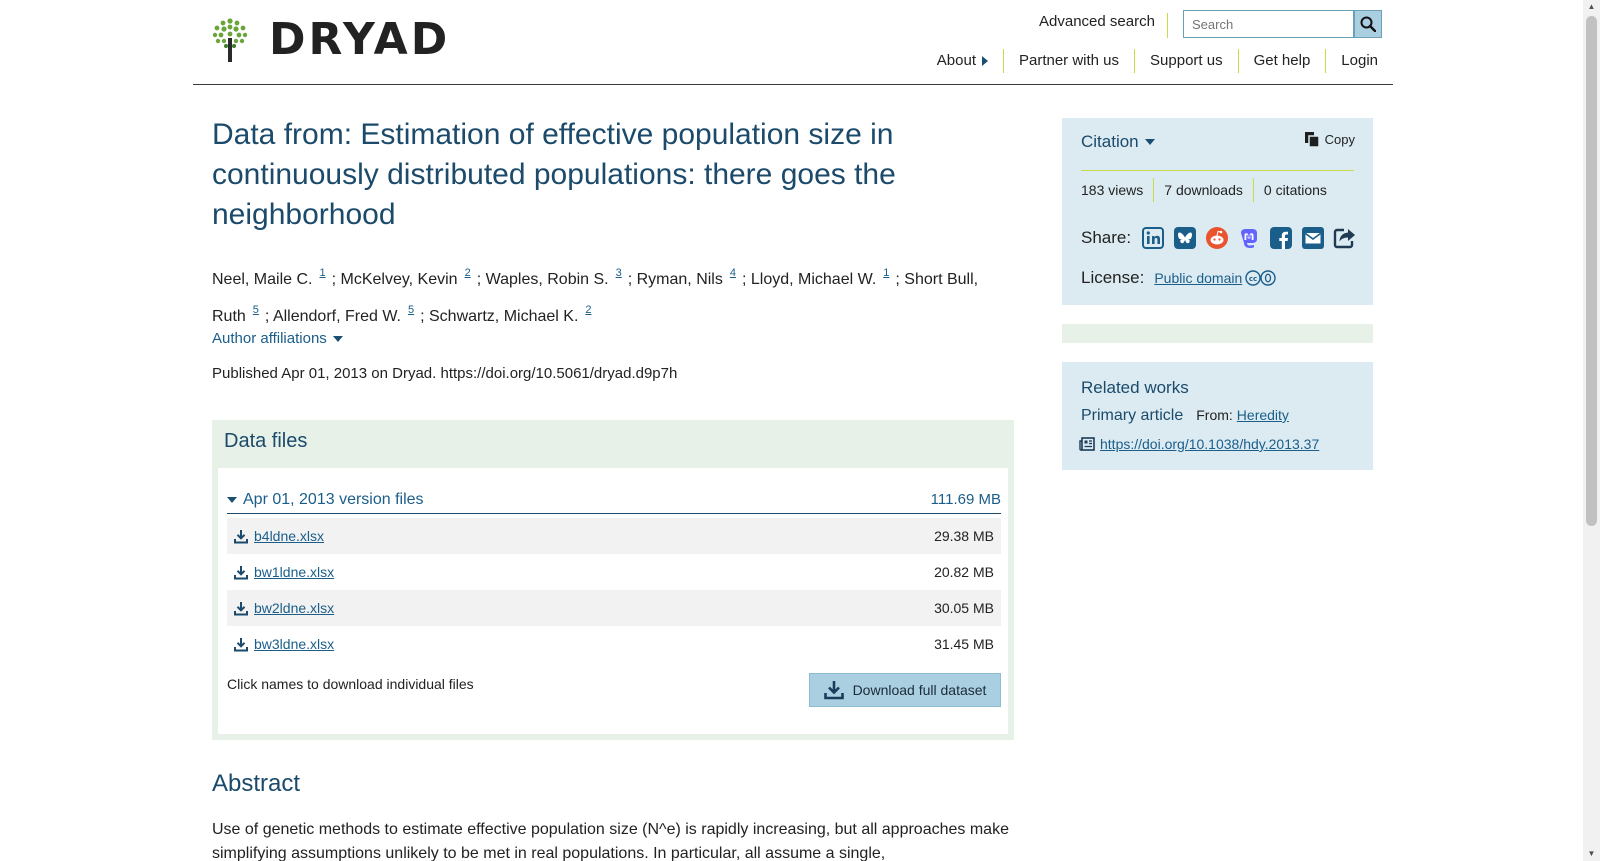 This screenshot has height=861, width=1600. I want to click on file-row: bw3ldne.xlsx 31.45 MB, so click(614, 644).